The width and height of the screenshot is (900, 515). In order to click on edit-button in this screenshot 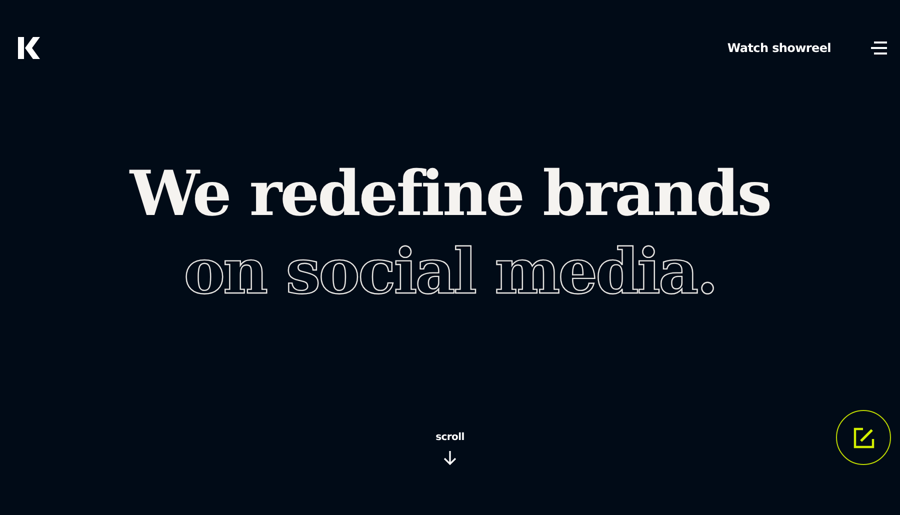, I will do `click(863, 437)`.